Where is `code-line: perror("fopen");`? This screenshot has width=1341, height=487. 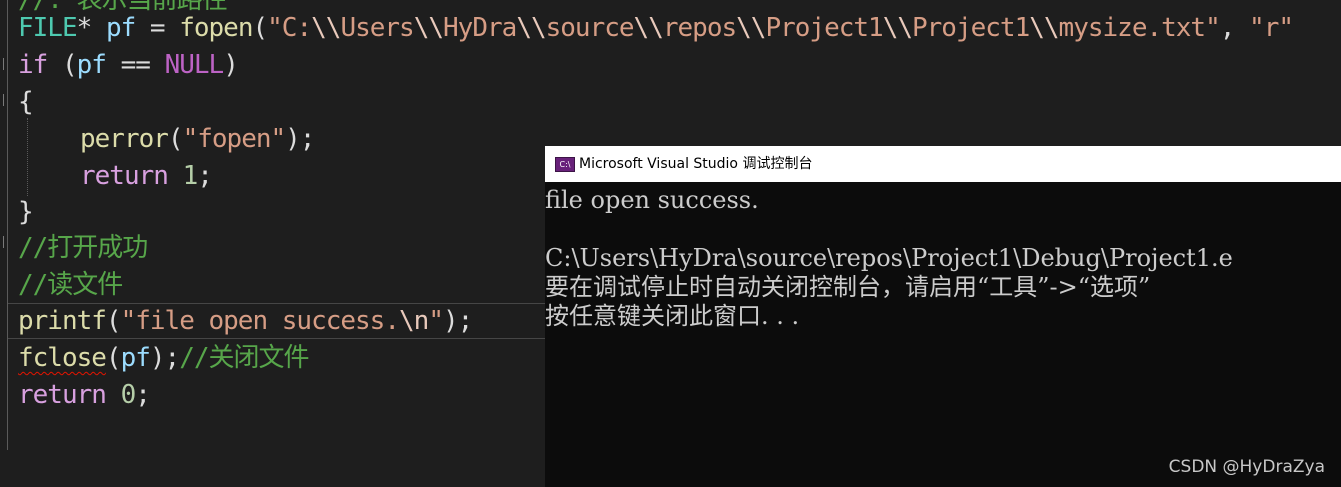 code-line: perror("fopen"); is located at coordinates (197, 139).